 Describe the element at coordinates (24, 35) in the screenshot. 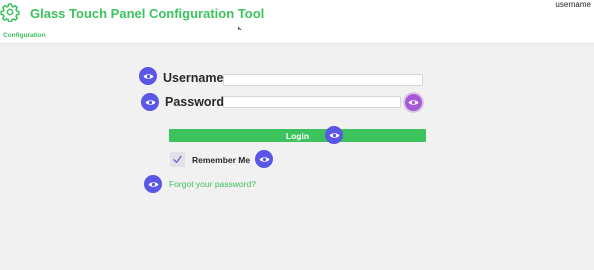

I see `nav-configuration-link: Configuration` at that location.